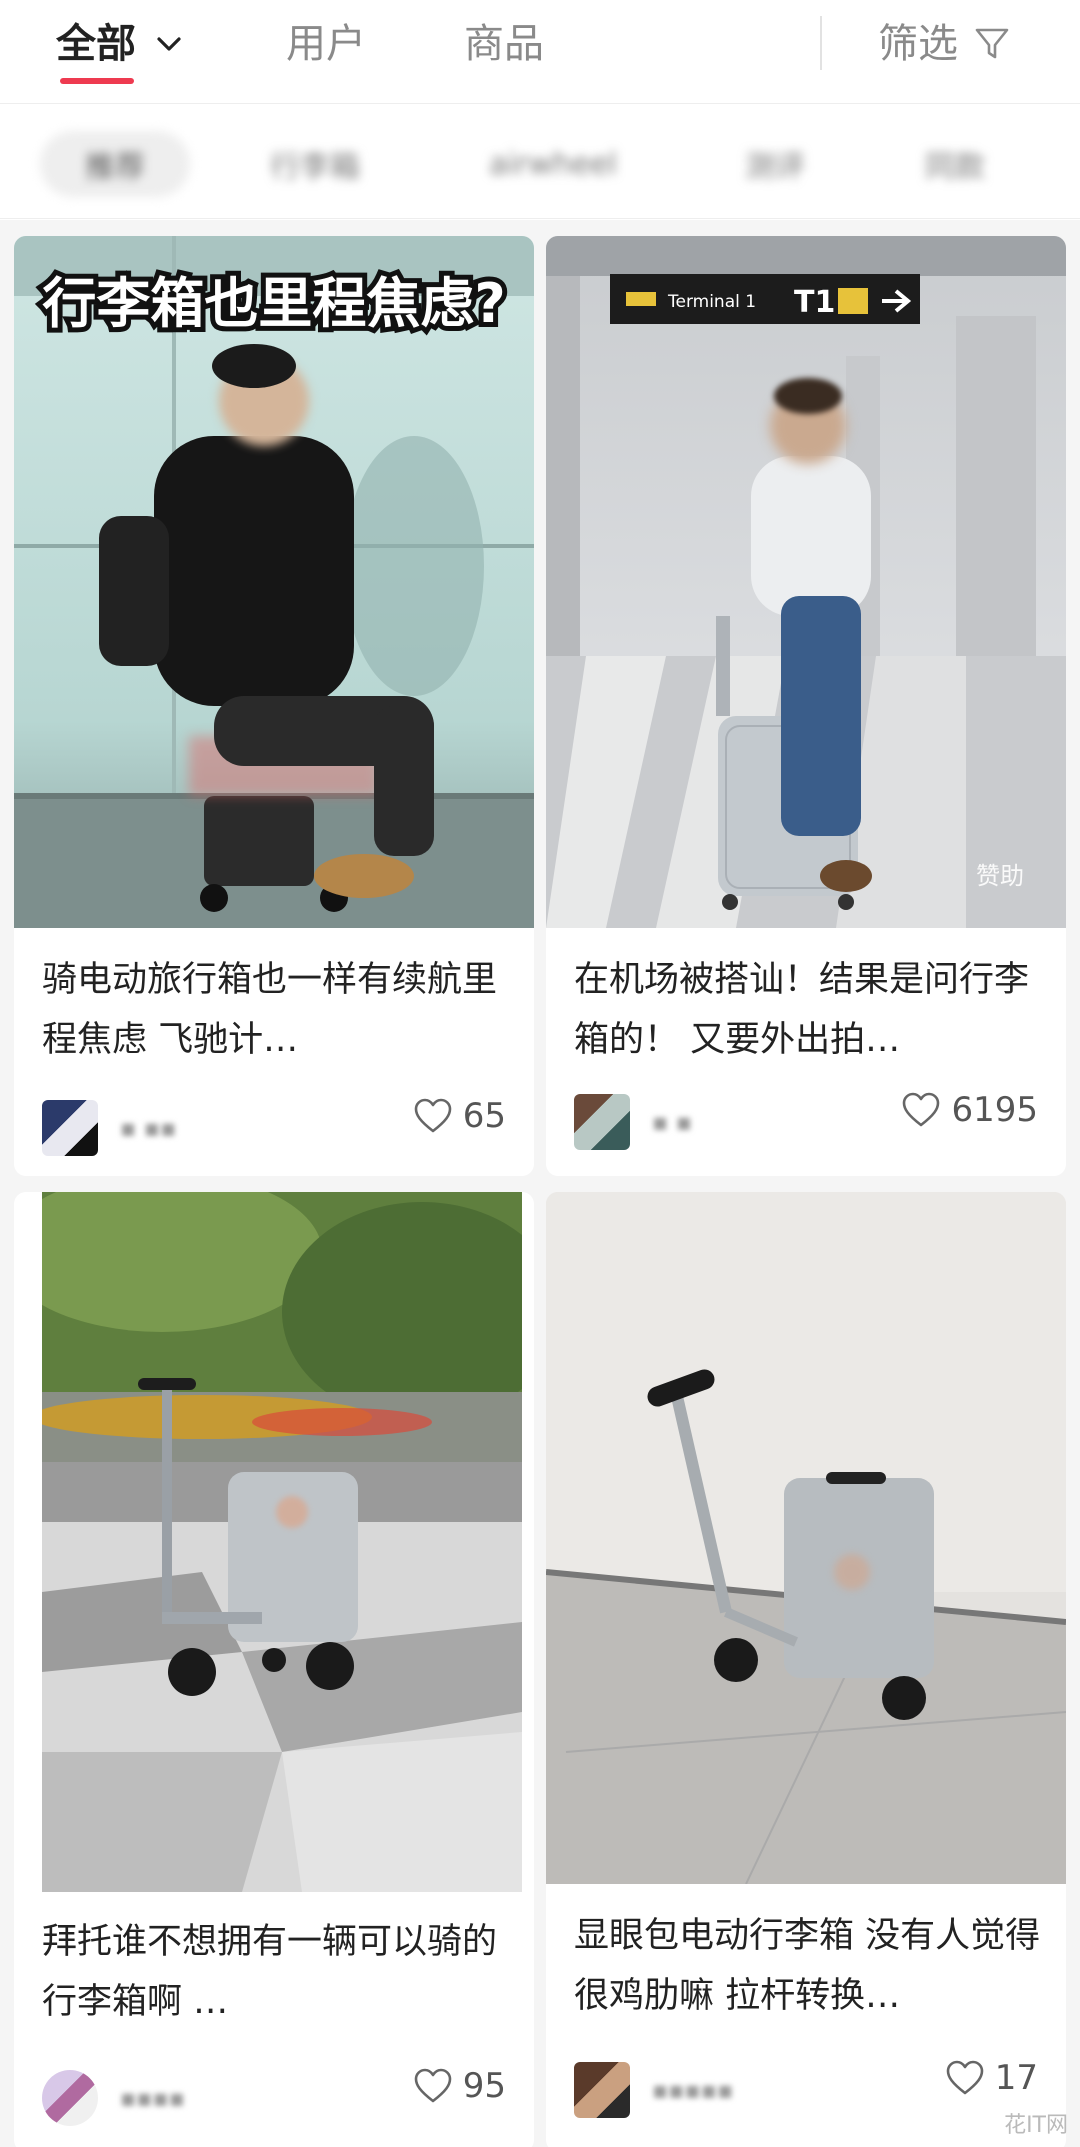 This screenshot has width=1080, height=2147. What do you see at coordinates (273, 303) in the screenshot?
I see `cover-overlay-text: 行李箱也里程焦虑?` at bounding box center [273, 303].